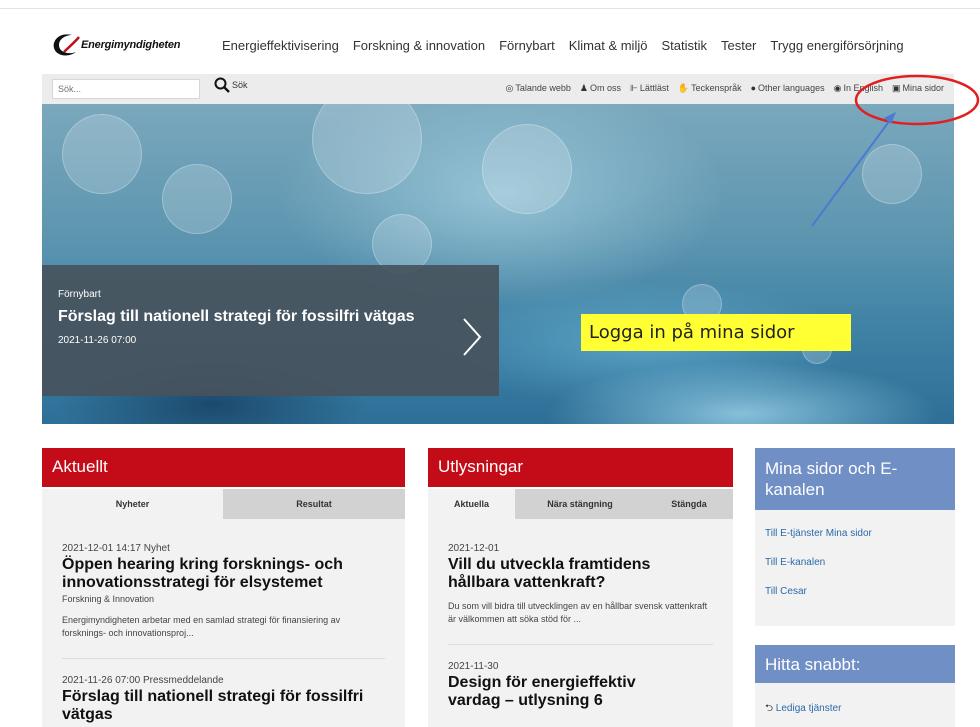  Describe the element at coordinates (855, 562) in the screenshot. I see `link-e-kanalen: Till E-kanalen` at that location.